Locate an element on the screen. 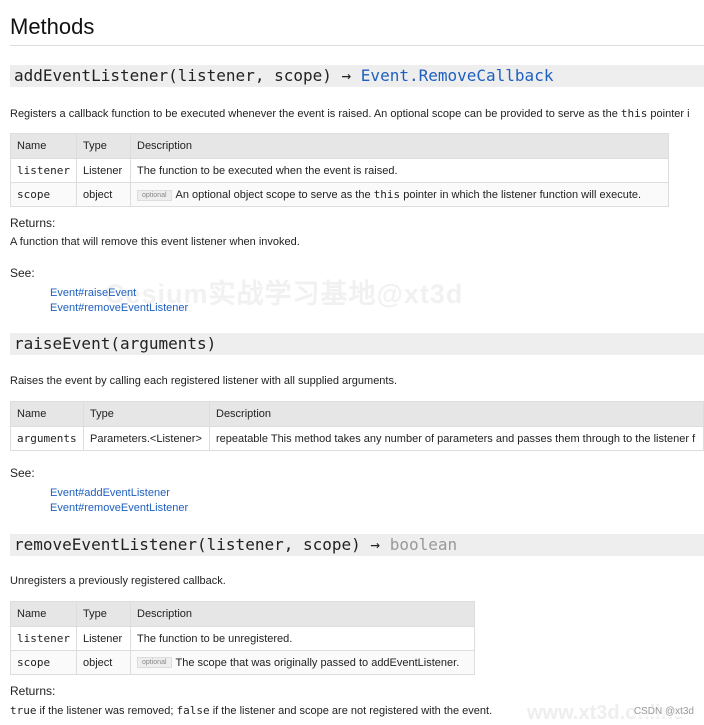 This screenshot has height=725, width=704. method-name: removeEventListener(listener, scope) is located at coordinates (187, 544).